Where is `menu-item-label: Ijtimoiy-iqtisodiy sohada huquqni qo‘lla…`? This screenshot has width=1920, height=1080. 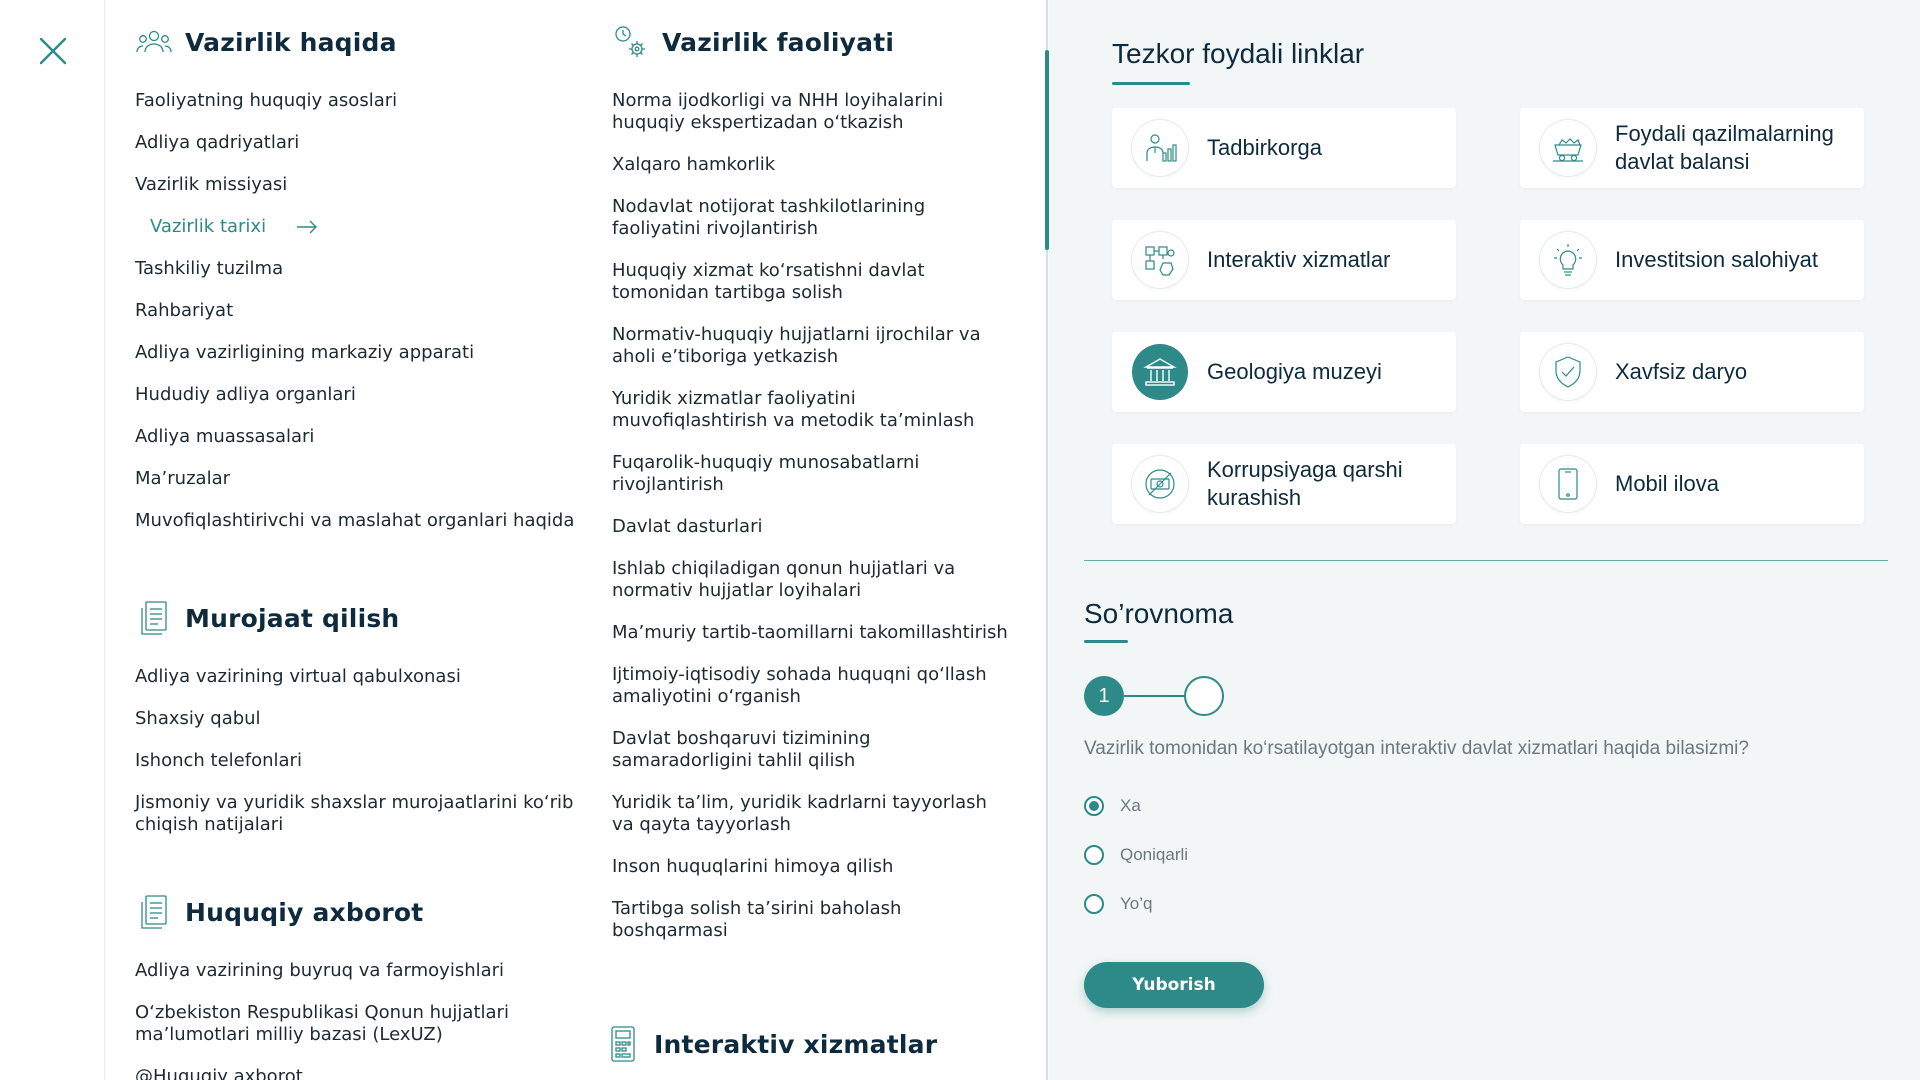 menu-item-label: Ijtimoiy-iqtisodiy sohada huquqni qo‘lla… is located at coordinates (799, 685).